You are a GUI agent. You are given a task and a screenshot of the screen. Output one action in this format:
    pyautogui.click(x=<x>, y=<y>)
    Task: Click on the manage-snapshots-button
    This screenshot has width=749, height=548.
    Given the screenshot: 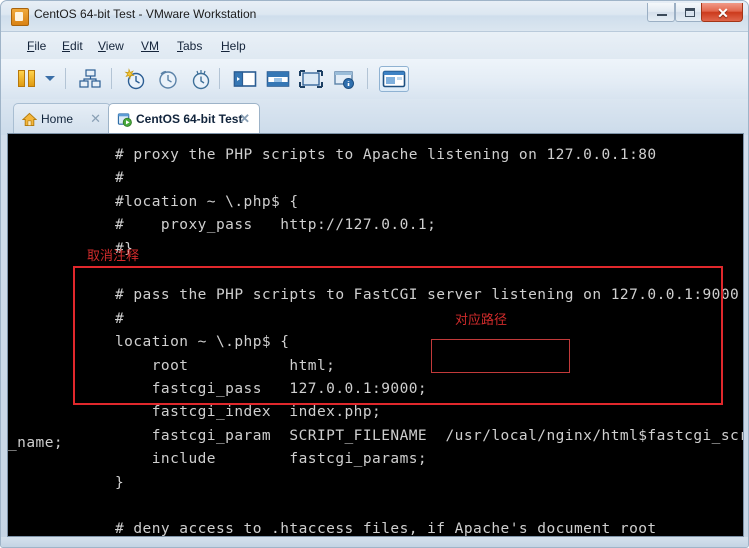 What is the action you would take?
    pyautogui.click(x=90, y=79)
    